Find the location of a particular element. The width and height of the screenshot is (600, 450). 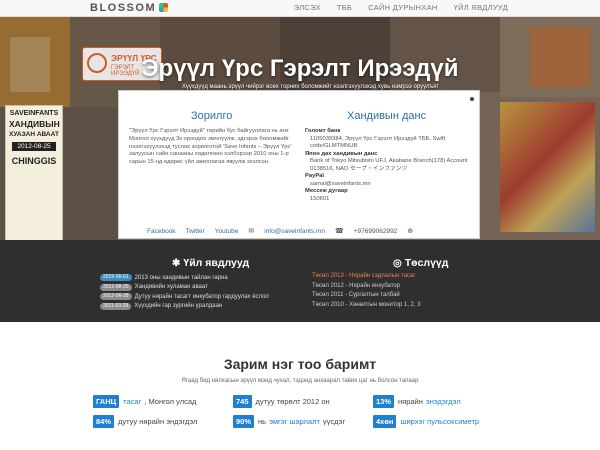

brand-logo: BLOSSOM is located at coordinates (129, 8).